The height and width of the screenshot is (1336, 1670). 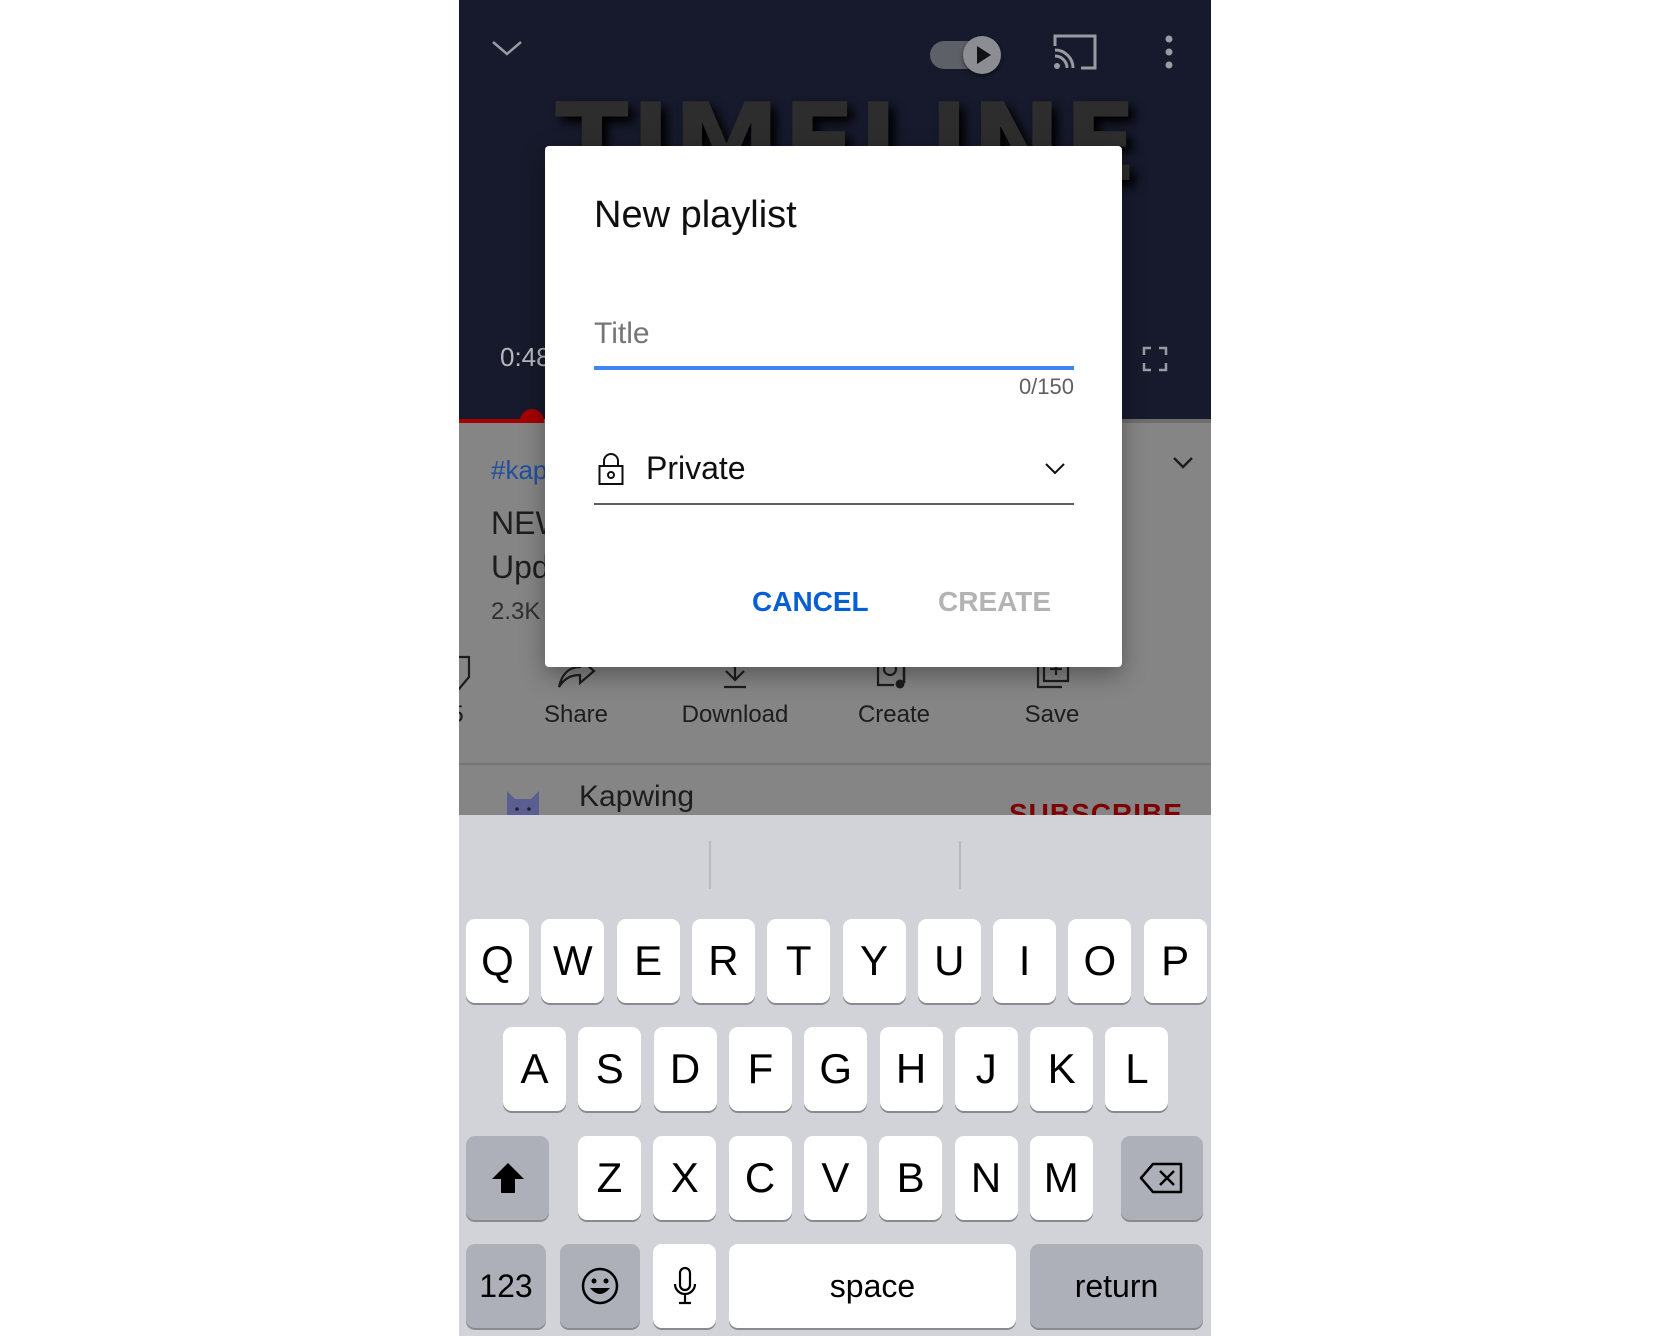 I want to click on key-g: G, so click(x=836, y=1069).